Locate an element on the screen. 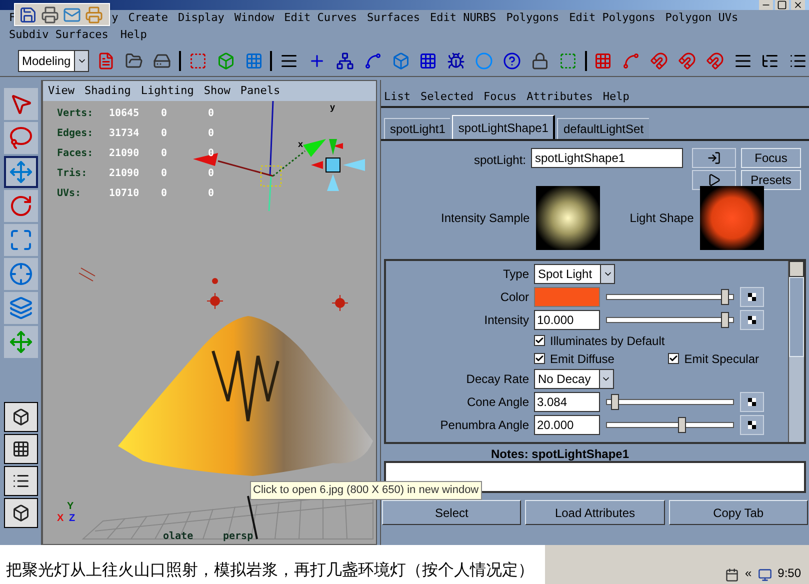  number-field: 3.084 is located at coordinates (567, 402).